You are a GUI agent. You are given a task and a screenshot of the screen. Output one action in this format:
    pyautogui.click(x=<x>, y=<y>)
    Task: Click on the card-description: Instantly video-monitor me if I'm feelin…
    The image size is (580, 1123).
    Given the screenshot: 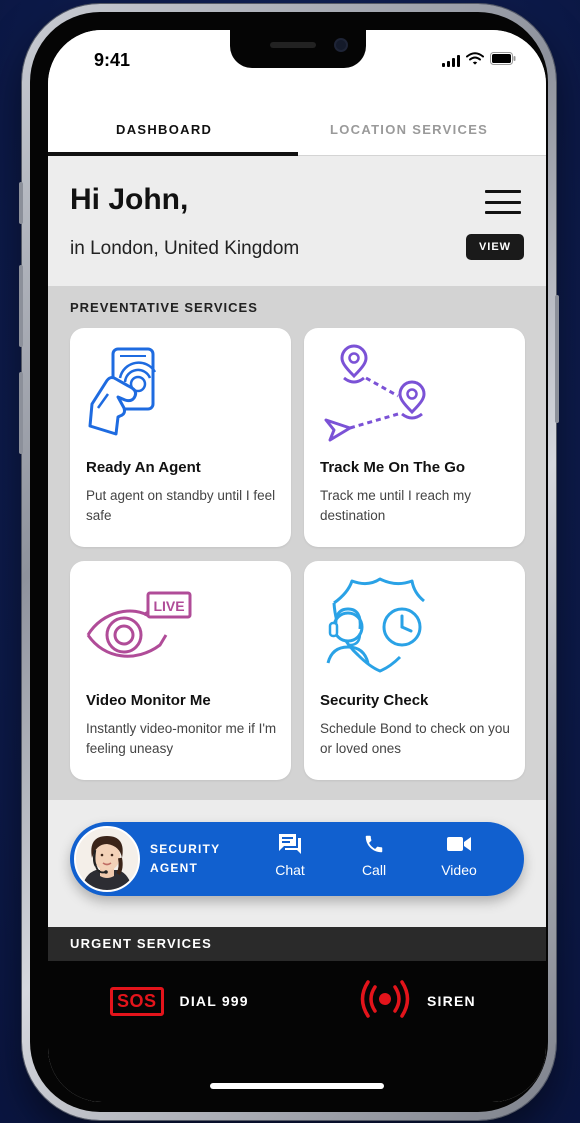 What is the action you would take?
    pyautogui.click(x=181, y=738)
    